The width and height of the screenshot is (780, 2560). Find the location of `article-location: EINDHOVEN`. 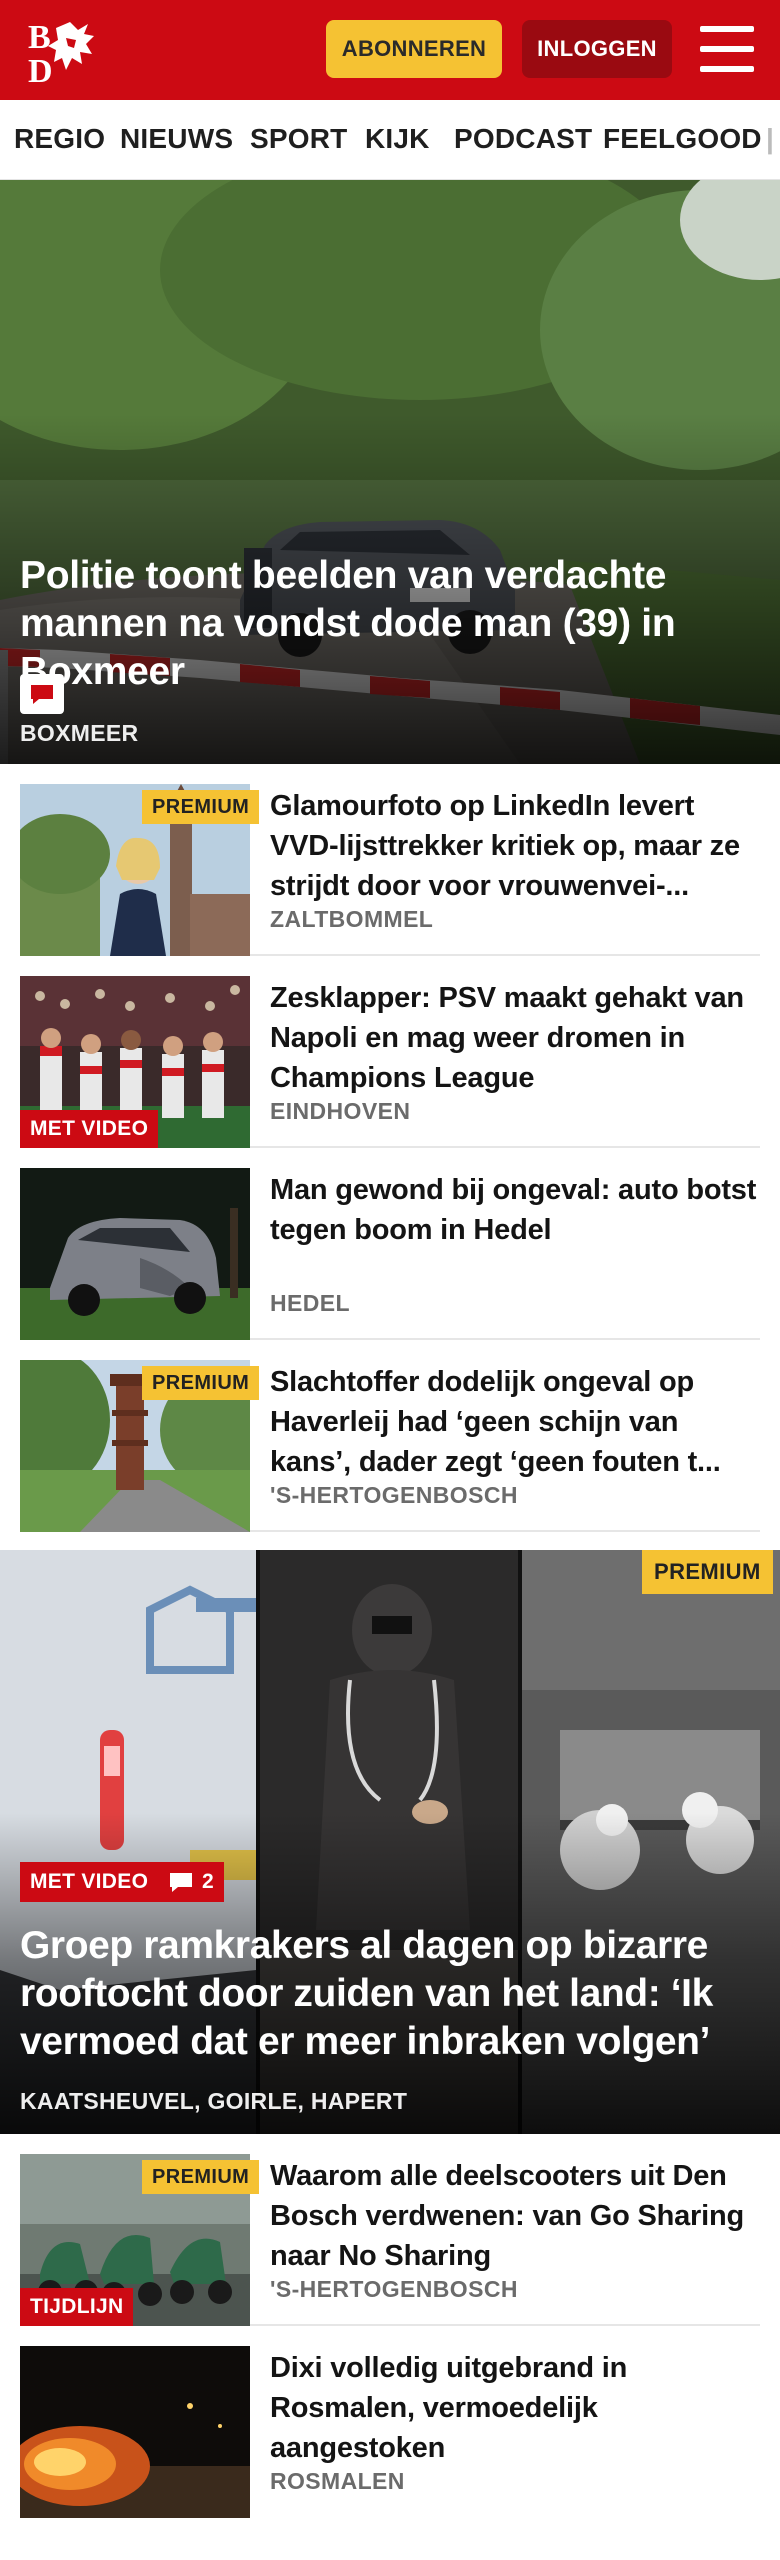

article-location: EINDHOVEN is located at coordinates (340, 1111).